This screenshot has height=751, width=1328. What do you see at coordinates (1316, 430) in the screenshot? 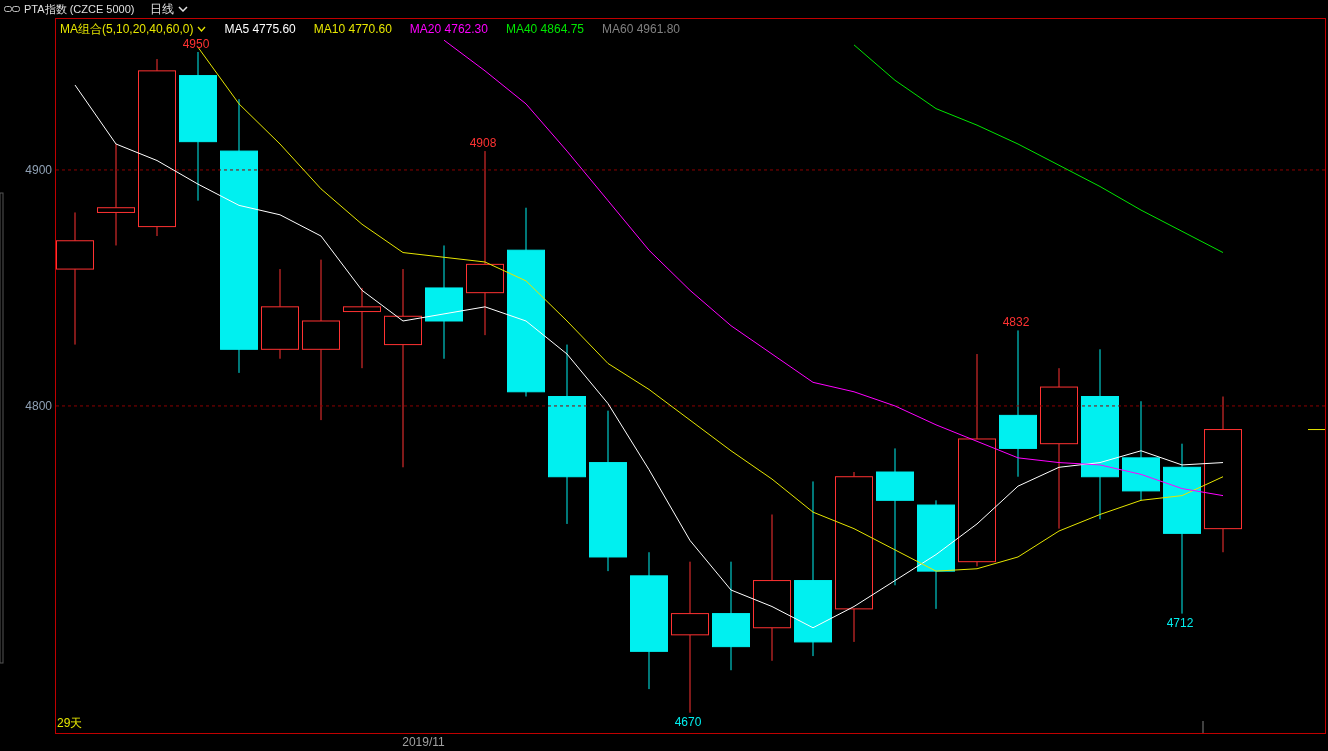
I see `last-price-marker` at bounding box center [1316, 430].